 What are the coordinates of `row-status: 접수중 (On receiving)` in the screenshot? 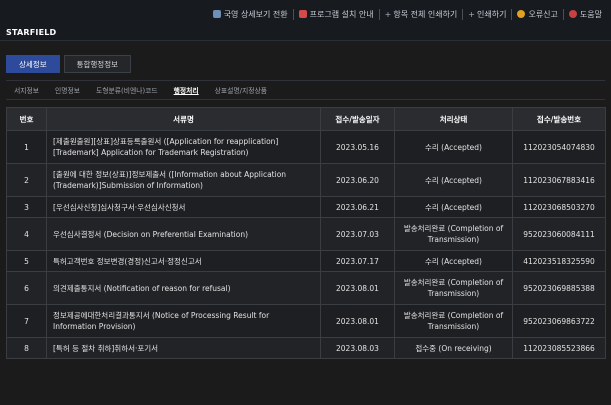 It's located at (453, 348).